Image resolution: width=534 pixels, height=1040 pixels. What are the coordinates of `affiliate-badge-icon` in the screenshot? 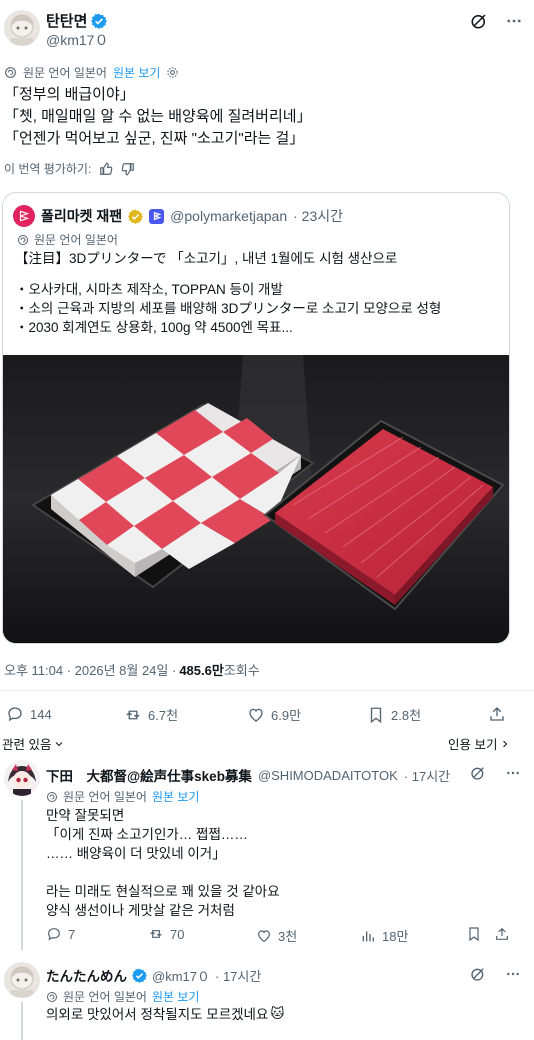 It's located at (157, 216).